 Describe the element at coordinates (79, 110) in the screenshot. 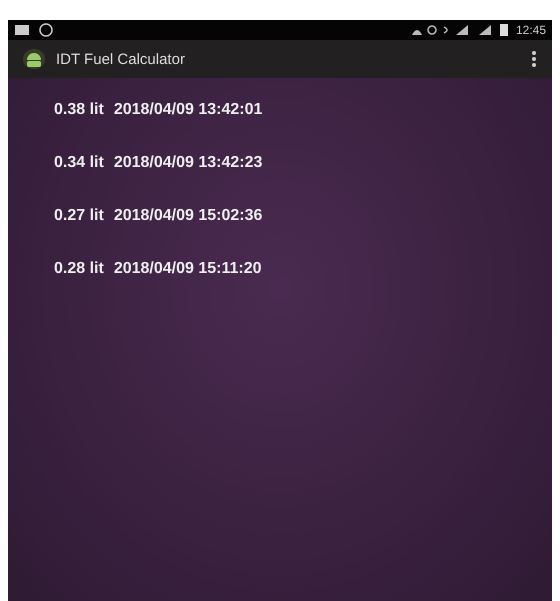

I see `fuel-amount: 0.38 lit` at that location.